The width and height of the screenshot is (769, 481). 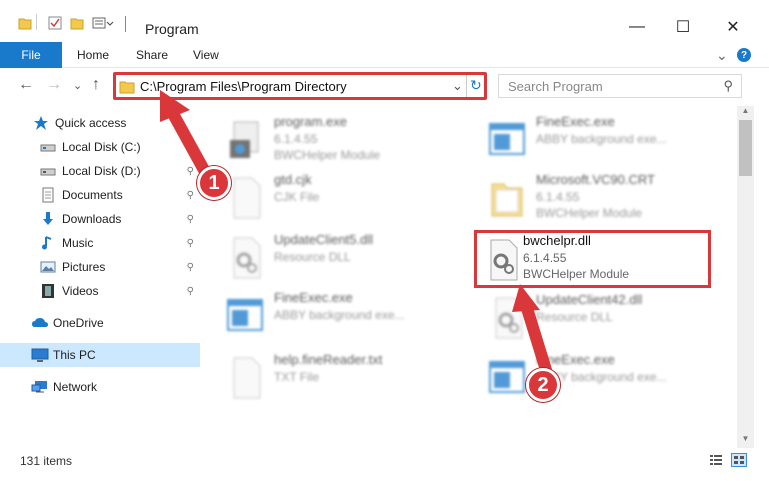 What do you see at coordinates (214, 183) in the screenshot?
I see `step-1-badge: 1` at bounding box center [214, 183].